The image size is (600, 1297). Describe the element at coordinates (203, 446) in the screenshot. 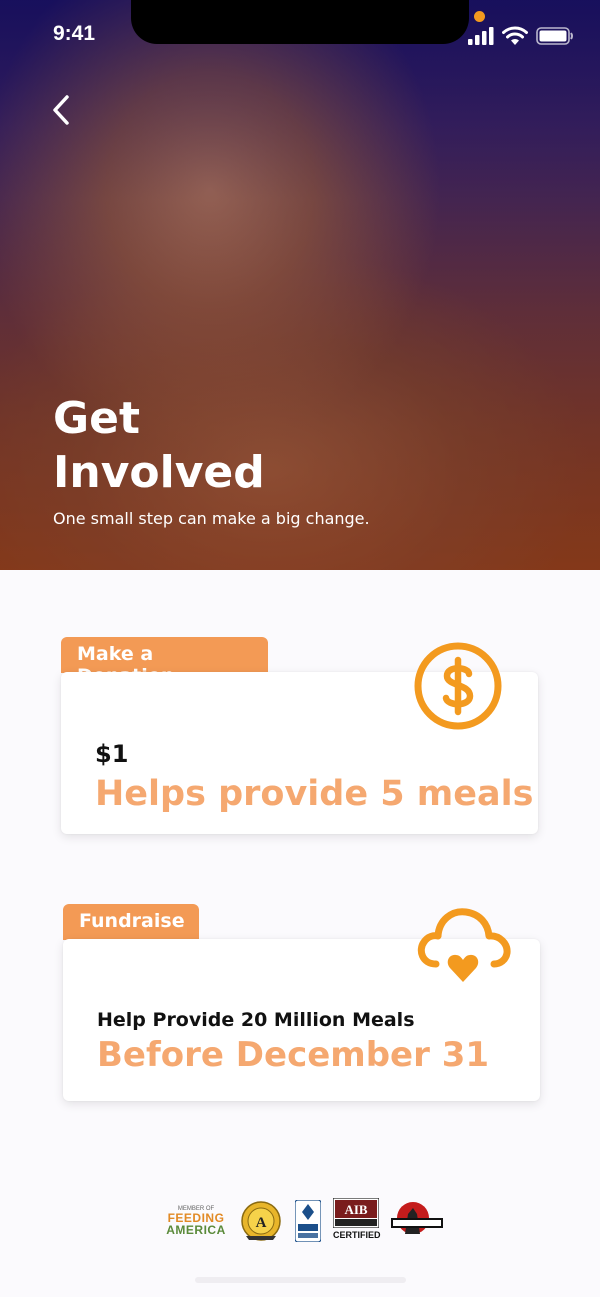

I see `page-title: Get Involved` at that location.